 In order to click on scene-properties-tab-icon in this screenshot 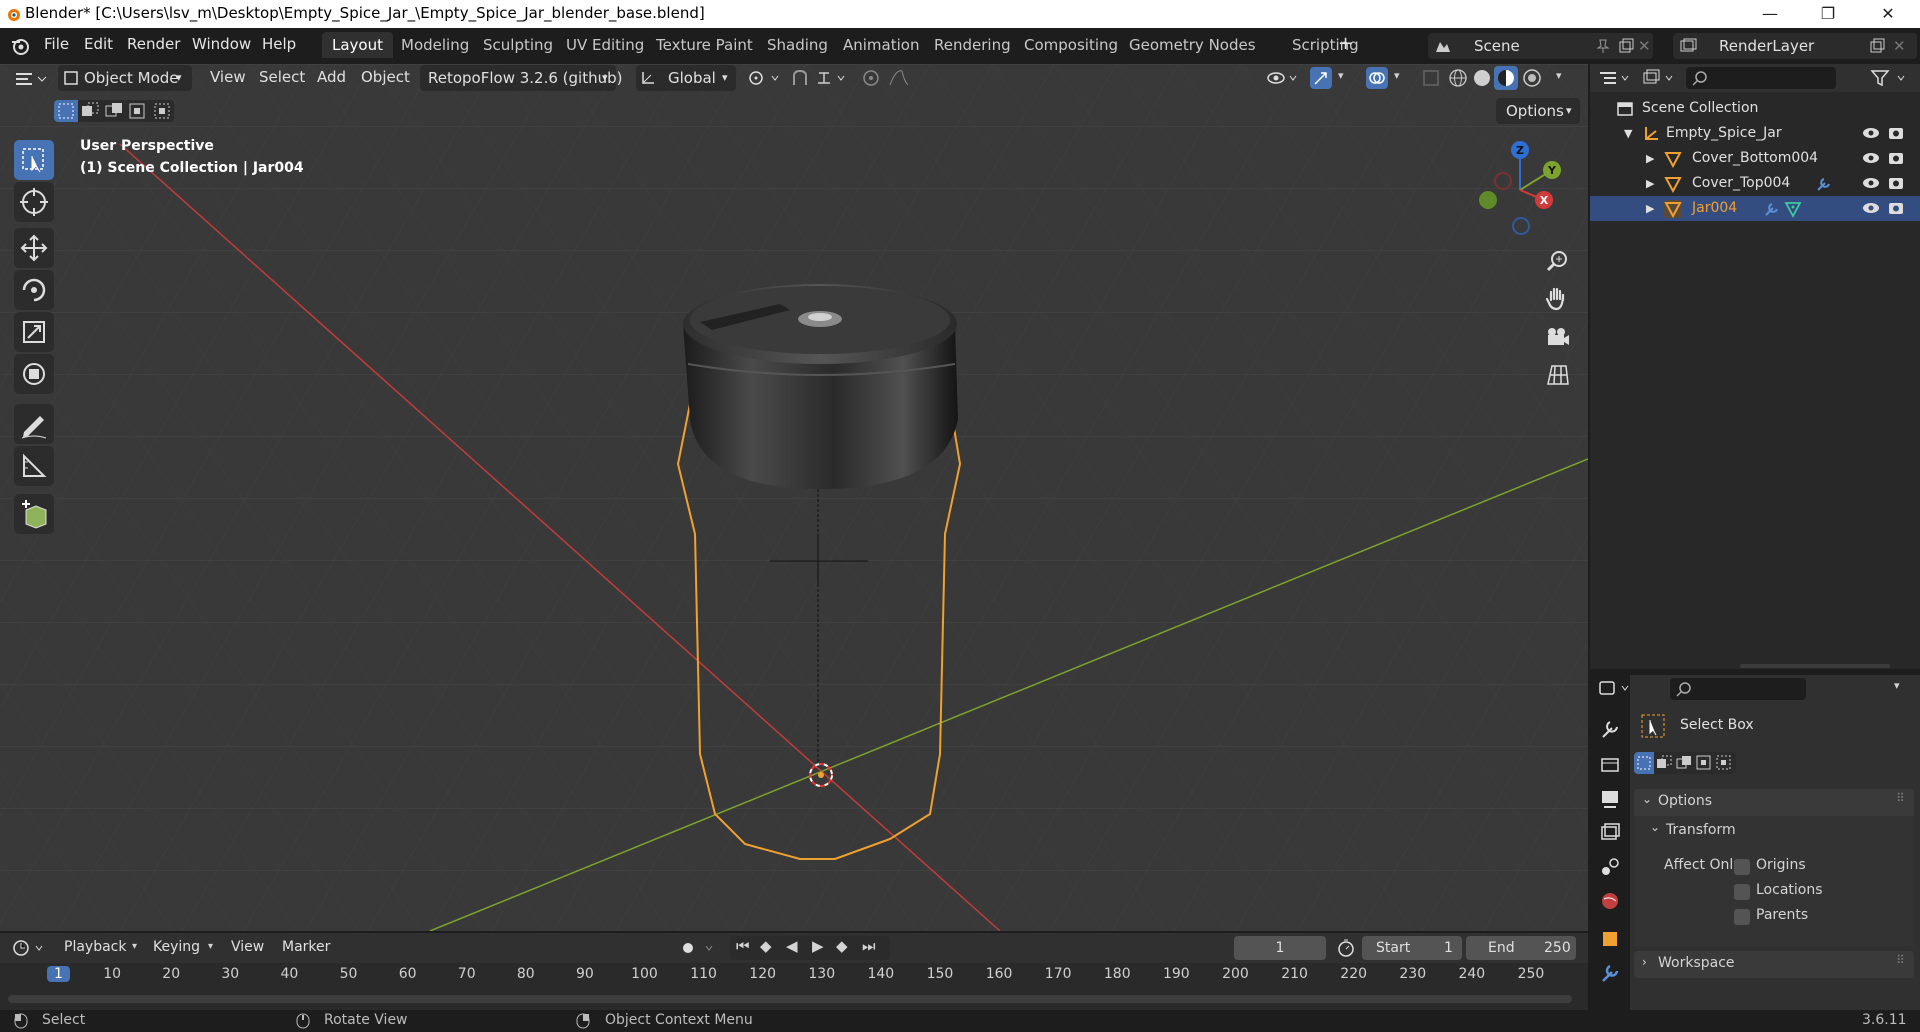, I will do `click(1610, 867)`.